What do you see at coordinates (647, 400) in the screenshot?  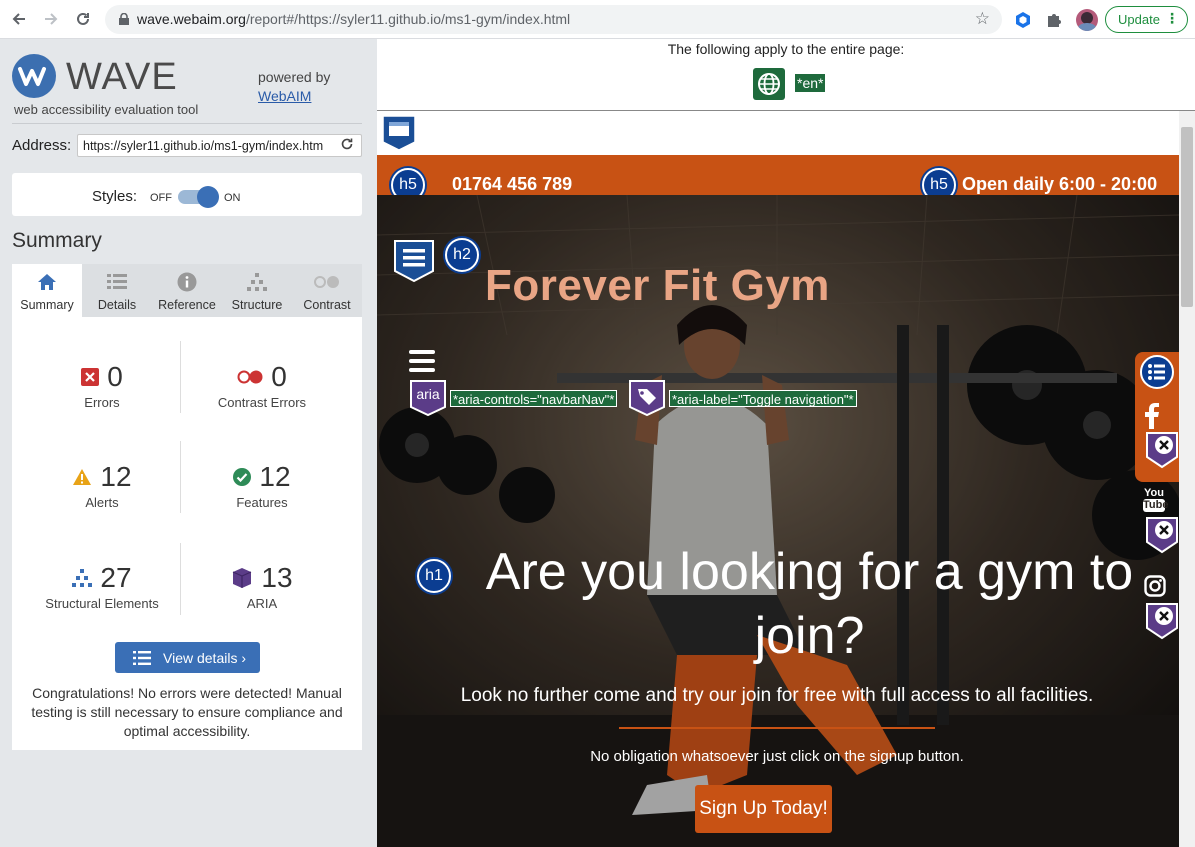 I see `aria-label-tag-icon` at bounding box center [647, 400].